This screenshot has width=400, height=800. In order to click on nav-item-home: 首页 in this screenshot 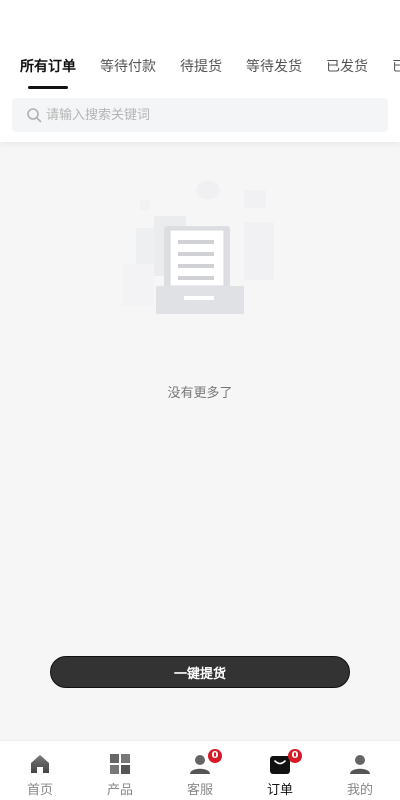, I will do `click(40, 770)`.